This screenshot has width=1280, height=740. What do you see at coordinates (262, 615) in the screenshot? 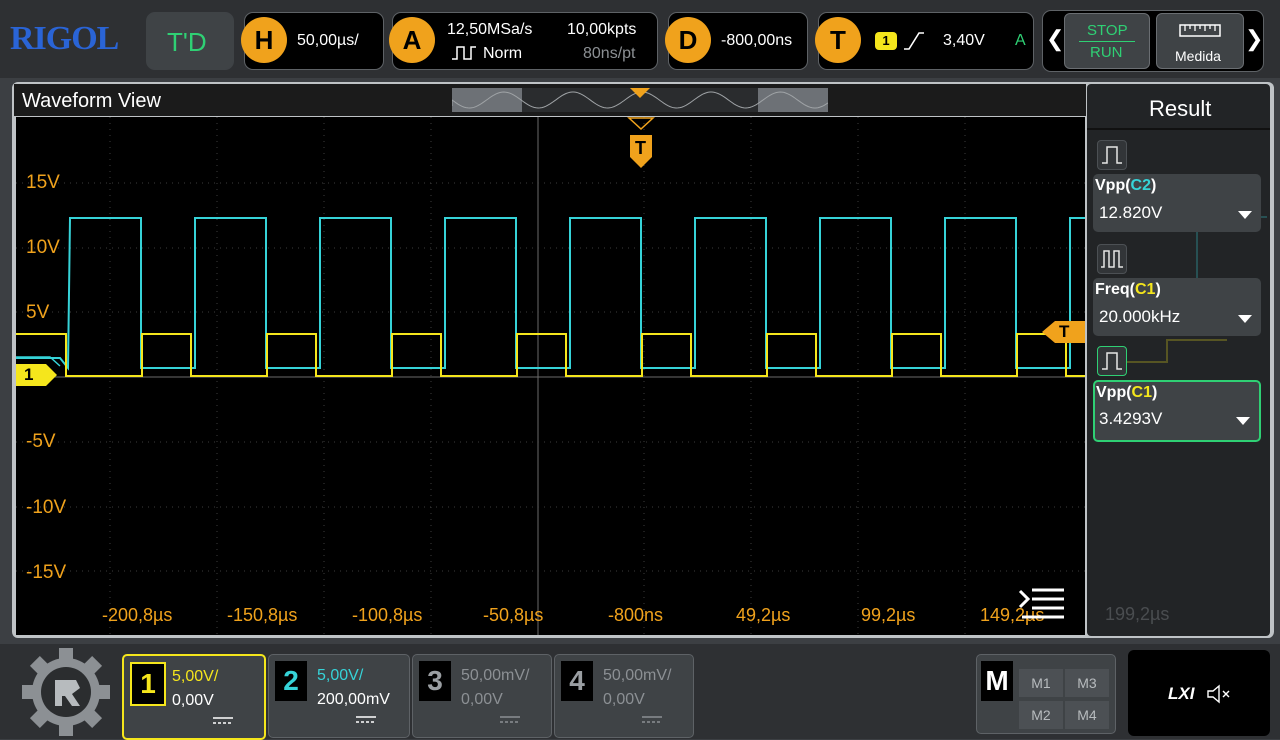
I see `x-label: -150,8µs` at bounding box center [262, 615].